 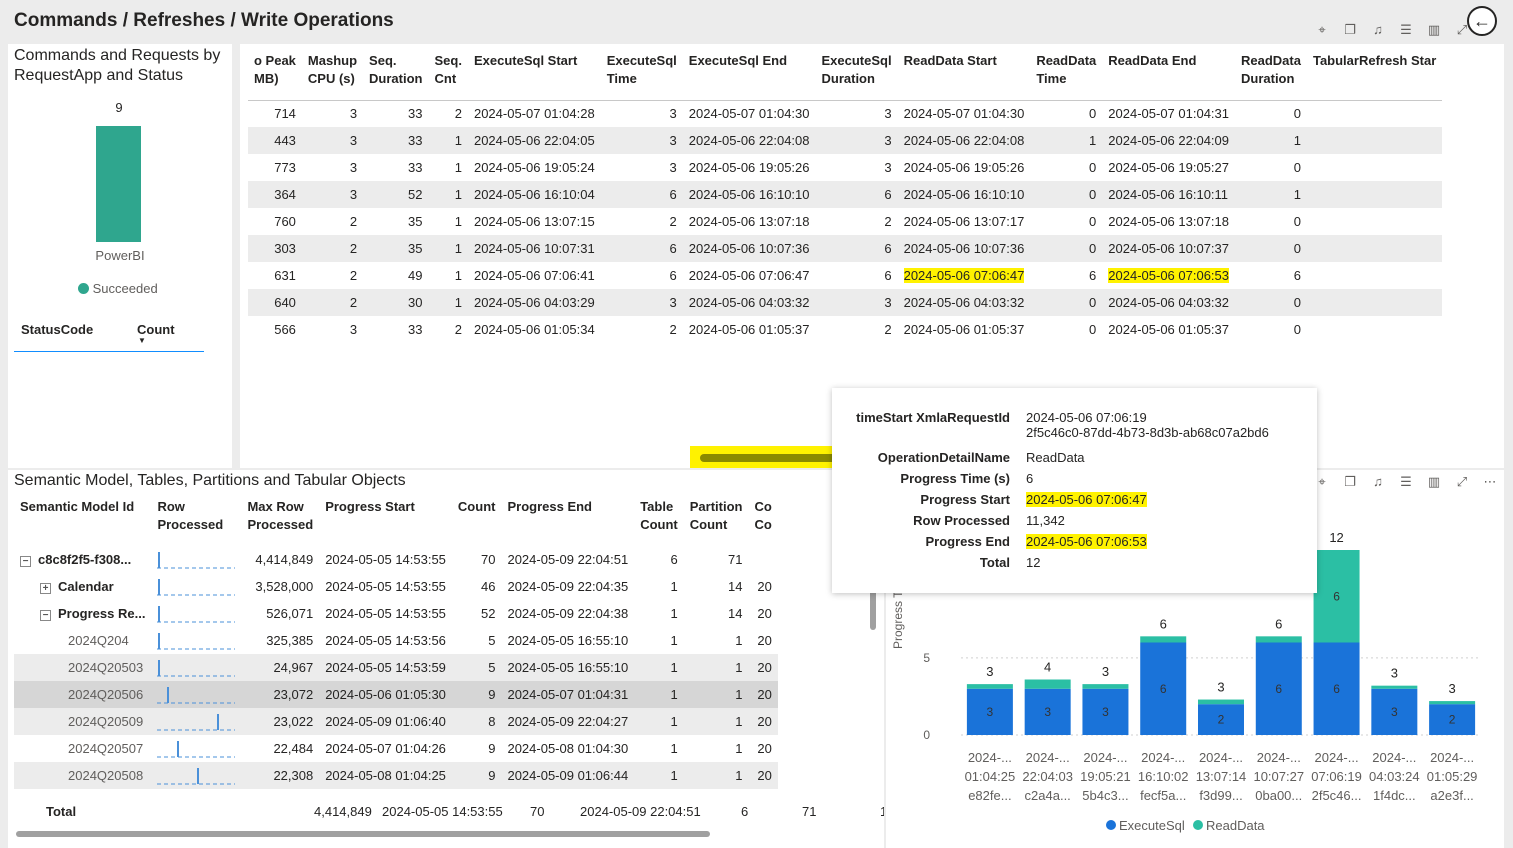 I want to click on matrix-cell: 5, so click(x=476, y=667).